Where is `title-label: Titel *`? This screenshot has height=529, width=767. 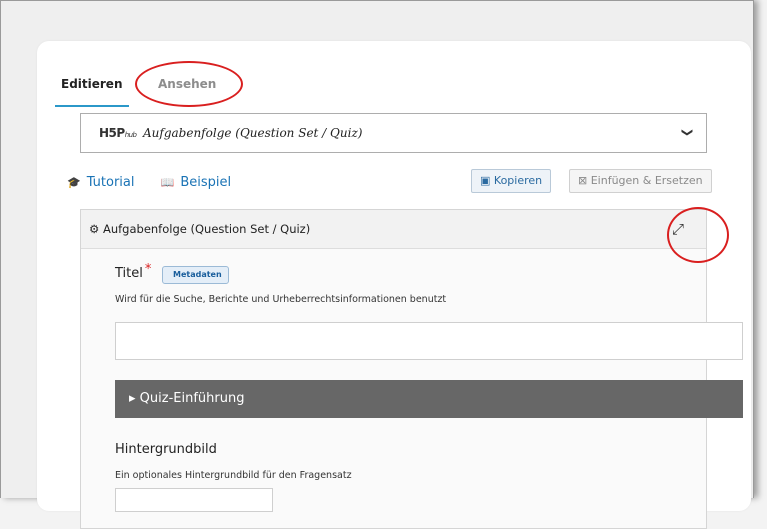 title-label: Titel * is located at coordinates (133, 271).